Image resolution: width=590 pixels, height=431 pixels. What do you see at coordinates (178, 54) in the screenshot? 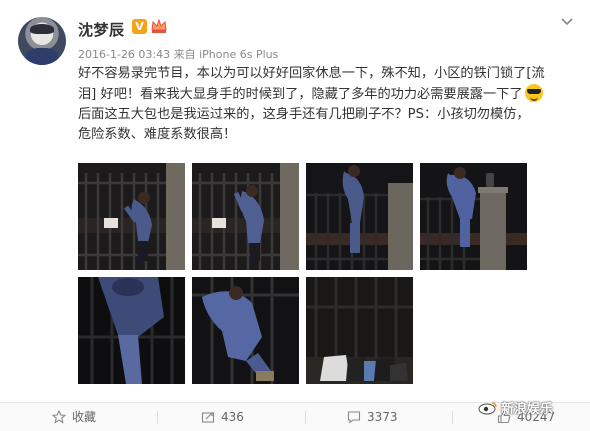
I see `post-meta: 2016-1-26 03:43 来自 iPhone 6s Plus` at bounding box center [178, 54].